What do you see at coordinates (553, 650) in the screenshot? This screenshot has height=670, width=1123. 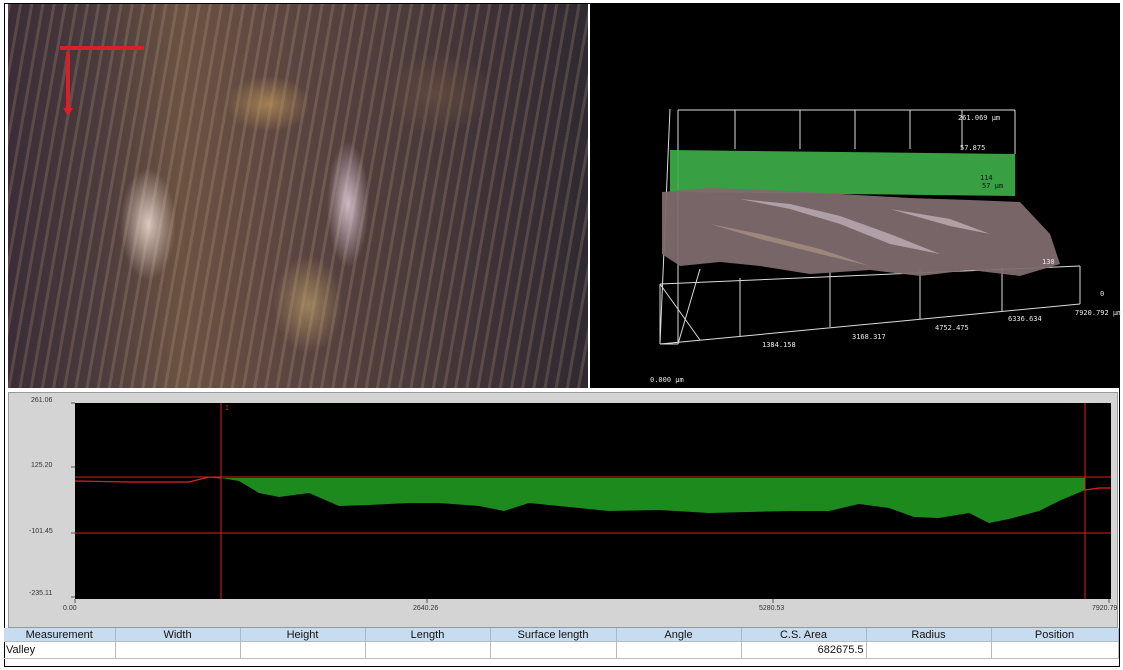 I see `cell-surface-length` at bounding box center [553, 650].